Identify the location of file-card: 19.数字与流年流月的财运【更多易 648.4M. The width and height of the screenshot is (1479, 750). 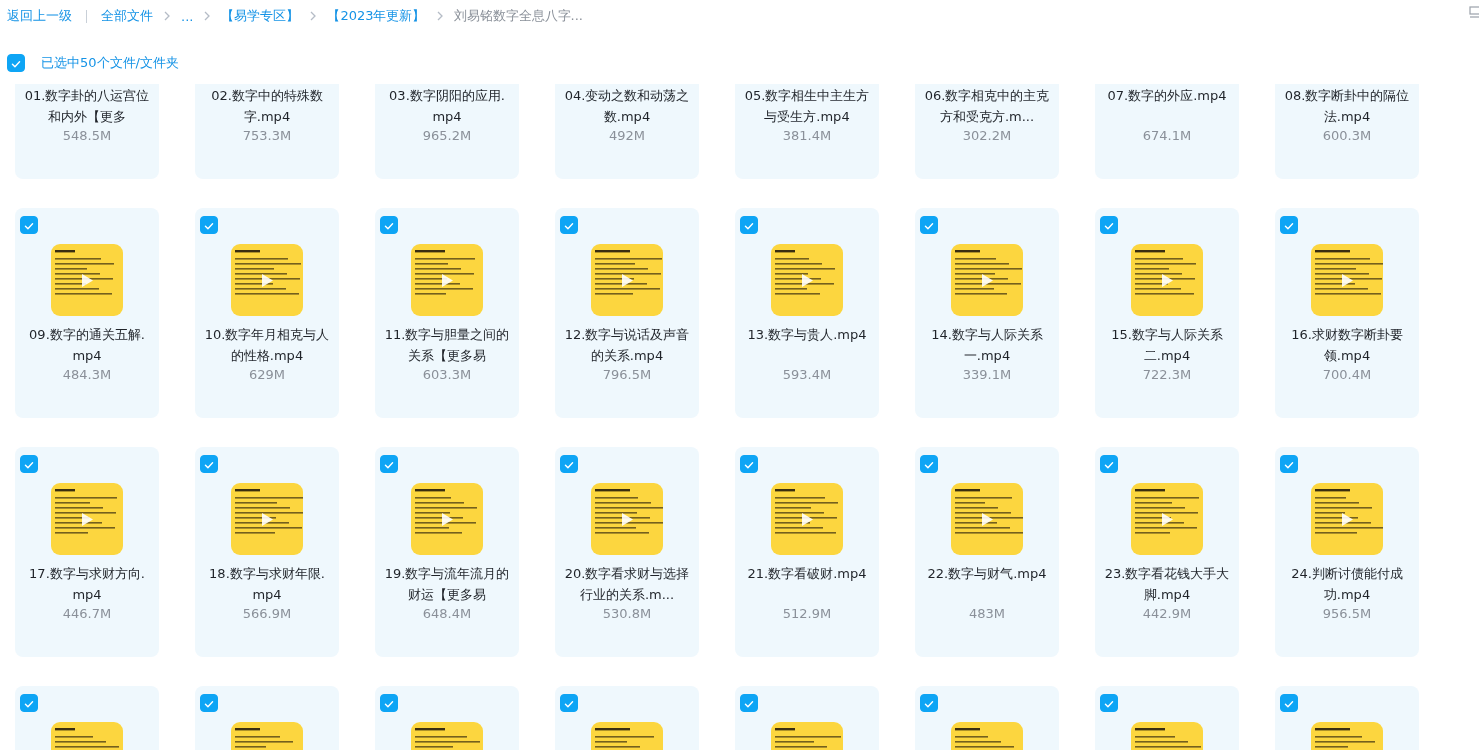
(447, 552).